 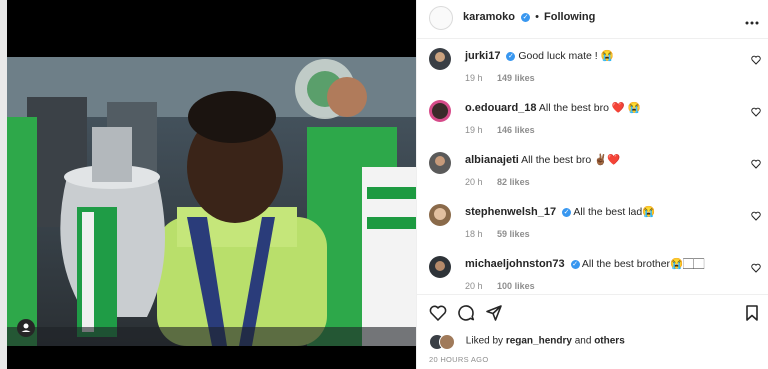 I want to click on comment-text: All the best bro ✌🏾❤️, so click(x=571, y=160).